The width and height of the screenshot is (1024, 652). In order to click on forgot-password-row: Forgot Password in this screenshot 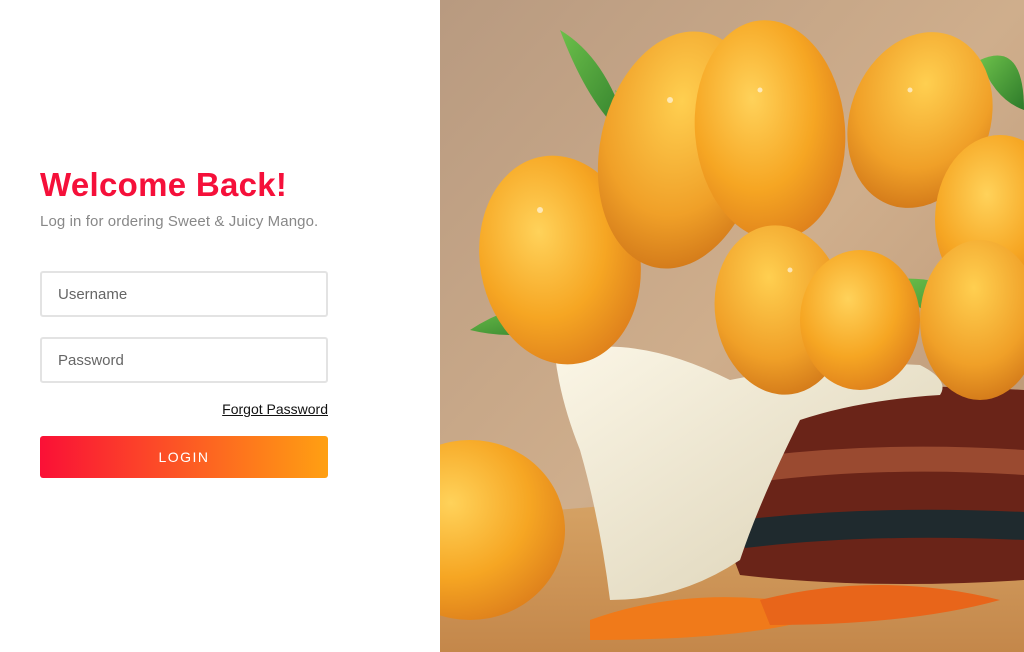, I will do `click(184, 410)`.